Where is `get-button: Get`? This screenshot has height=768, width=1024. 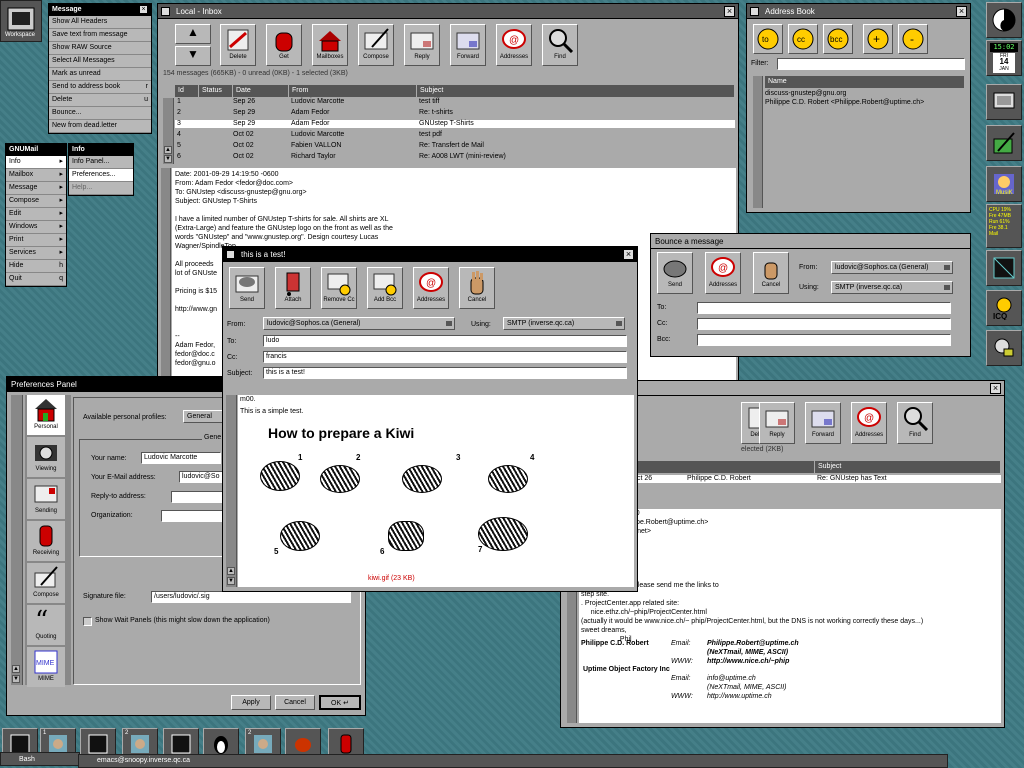 get-button: Get is located at coordinates (284, 45).